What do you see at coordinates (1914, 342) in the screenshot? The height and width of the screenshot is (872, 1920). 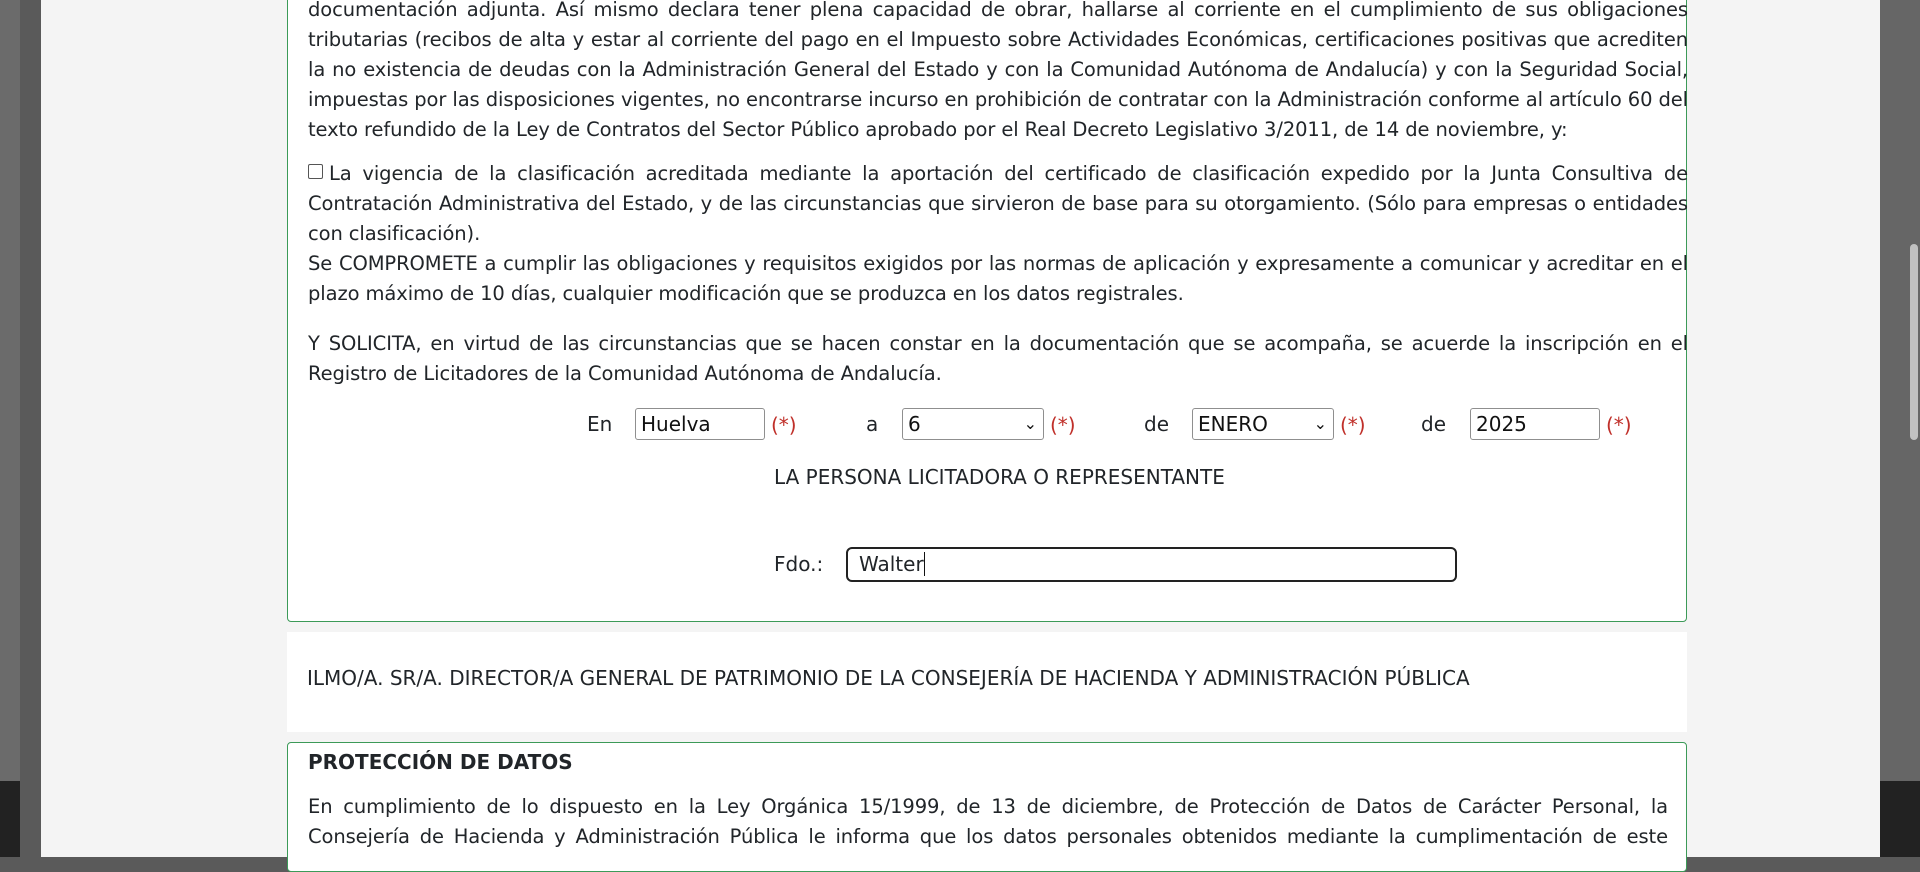 I see `scrollbar-thumb` at bounding box center [1914, 342].